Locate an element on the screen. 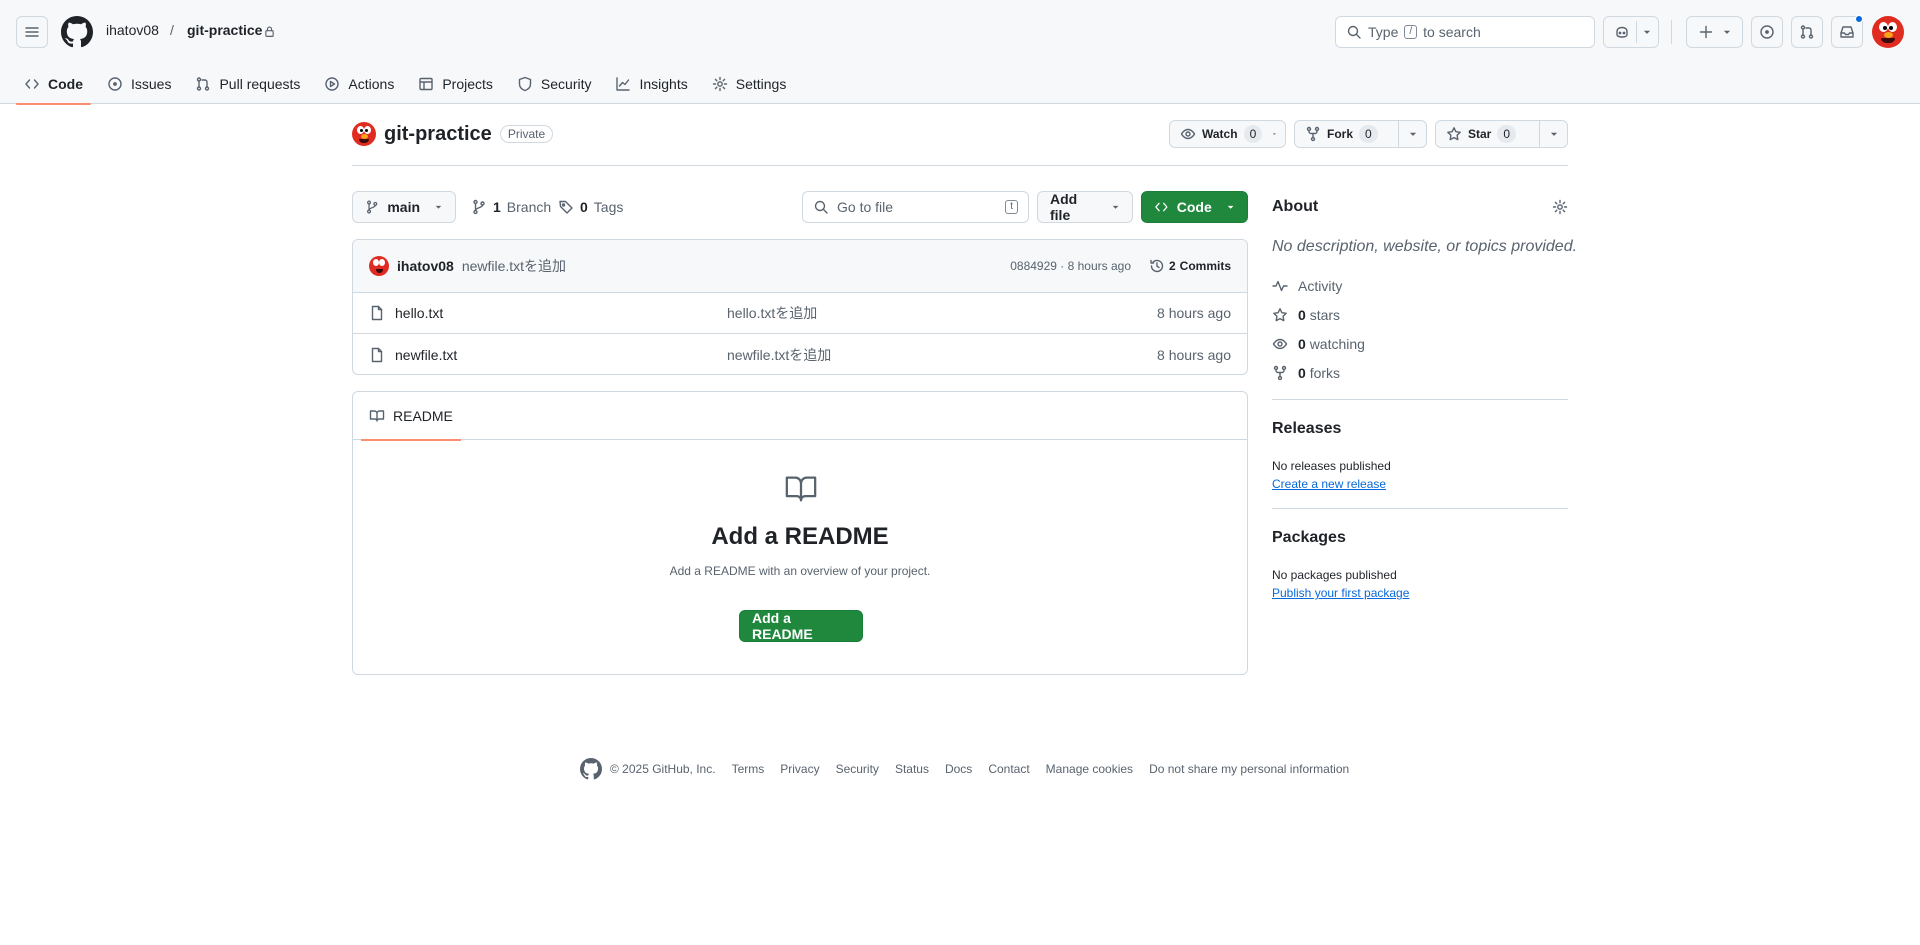 The height and width of the screenshot is (945, 1920). add-file-button: Add file is located at coordinates (1085, 207).